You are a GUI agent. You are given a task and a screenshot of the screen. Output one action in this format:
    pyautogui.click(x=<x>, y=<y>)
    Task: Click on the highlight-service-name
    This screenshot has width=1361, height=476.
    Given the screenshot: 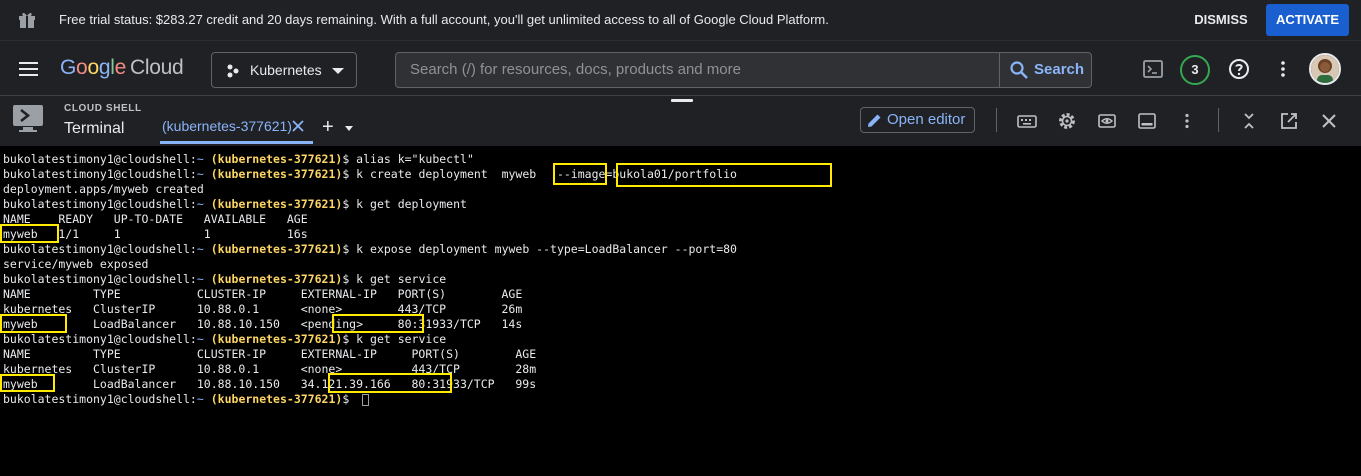 What is the action you would take?
    pyautogui.click(x=33, y=323)
    